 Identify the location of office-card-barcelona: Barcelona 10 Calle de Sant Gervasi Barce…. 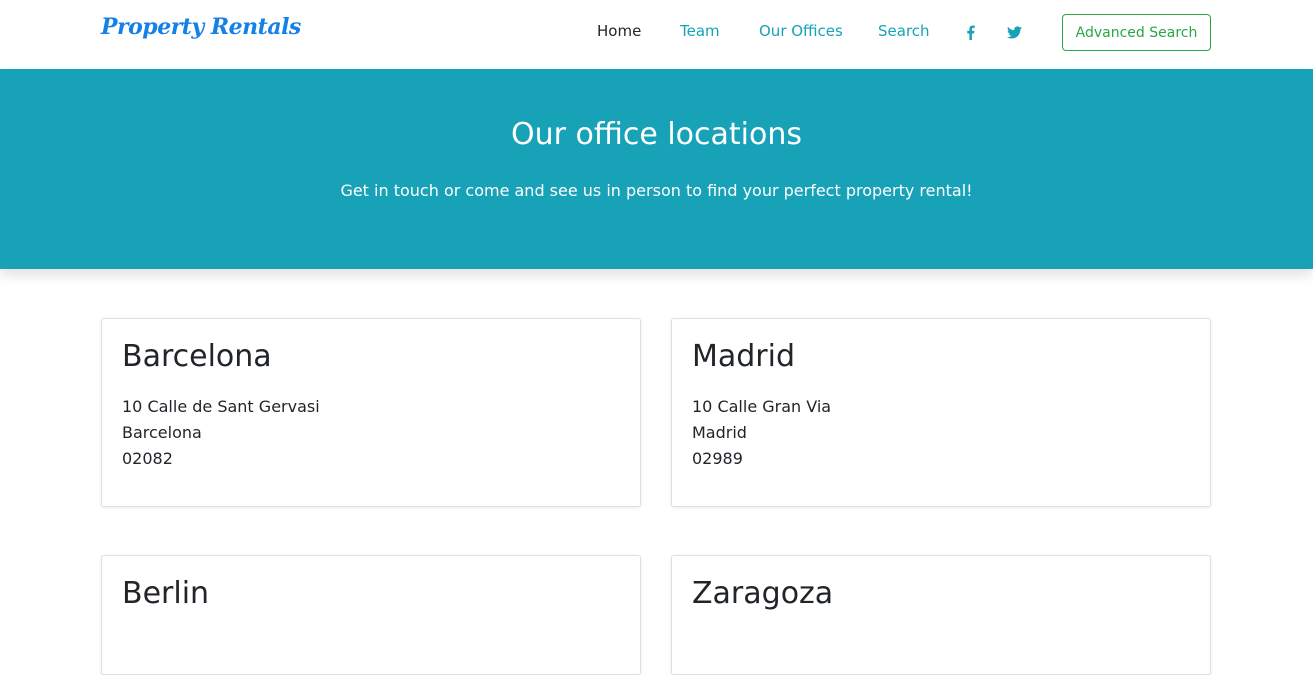
(371, 412).